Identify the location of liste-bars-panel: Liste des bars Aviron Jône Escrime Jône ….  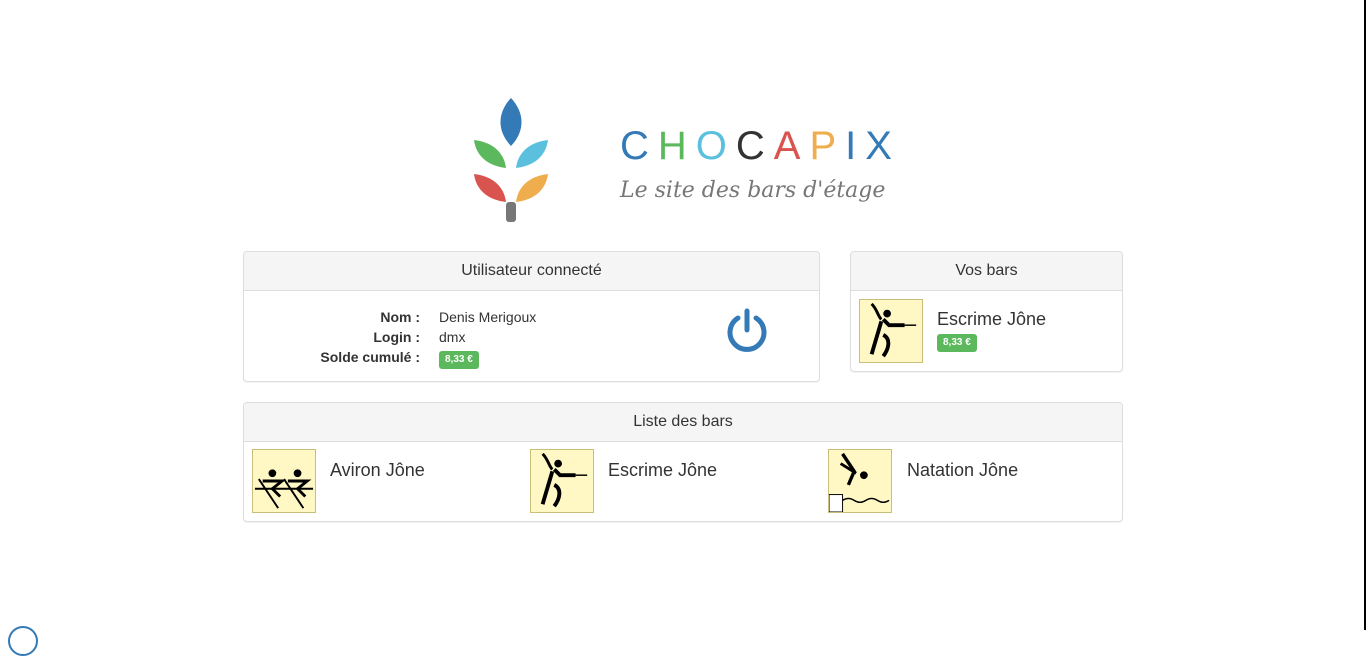
(683, 462).